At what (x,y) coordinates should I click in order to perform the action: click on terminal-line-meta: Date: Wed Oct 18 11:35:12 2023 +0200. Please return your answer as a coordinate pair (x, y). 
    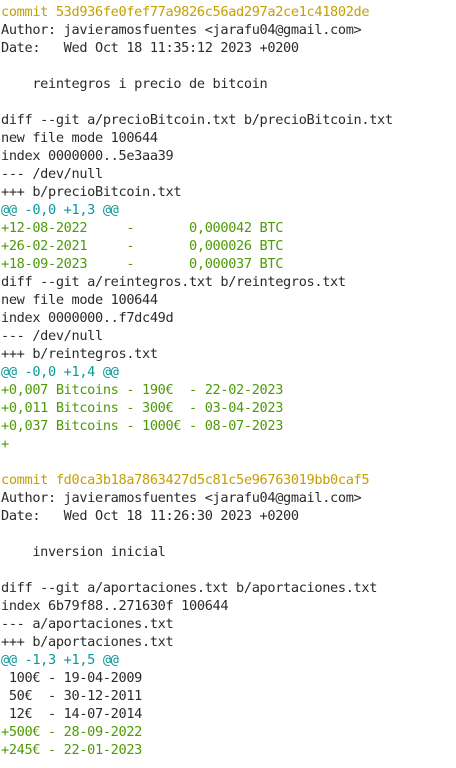
    Looking at the image, I should click on (150, 48).